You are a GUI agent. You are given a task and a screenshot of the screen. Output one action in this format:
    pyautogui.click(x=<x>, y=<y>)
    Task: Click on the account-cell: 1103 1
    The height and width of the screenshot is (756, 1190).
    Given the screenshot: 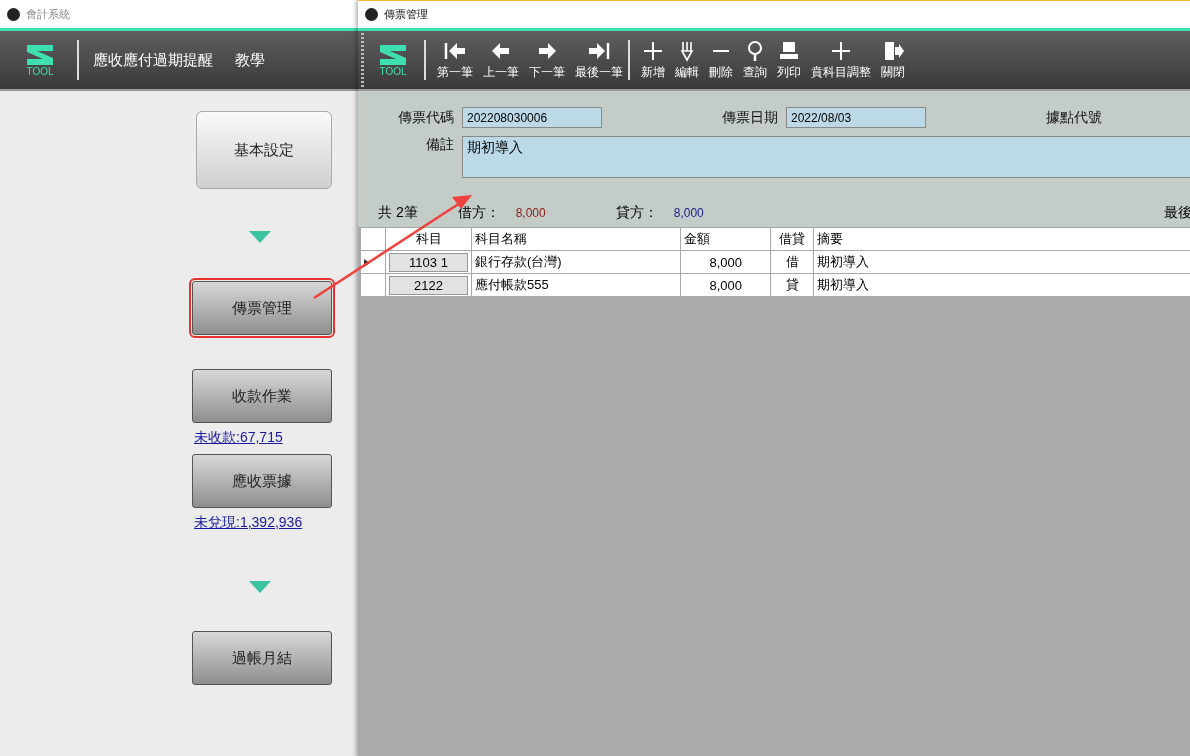 What is the action you would take?
    pyautogui.click(x=428, y=262)
    